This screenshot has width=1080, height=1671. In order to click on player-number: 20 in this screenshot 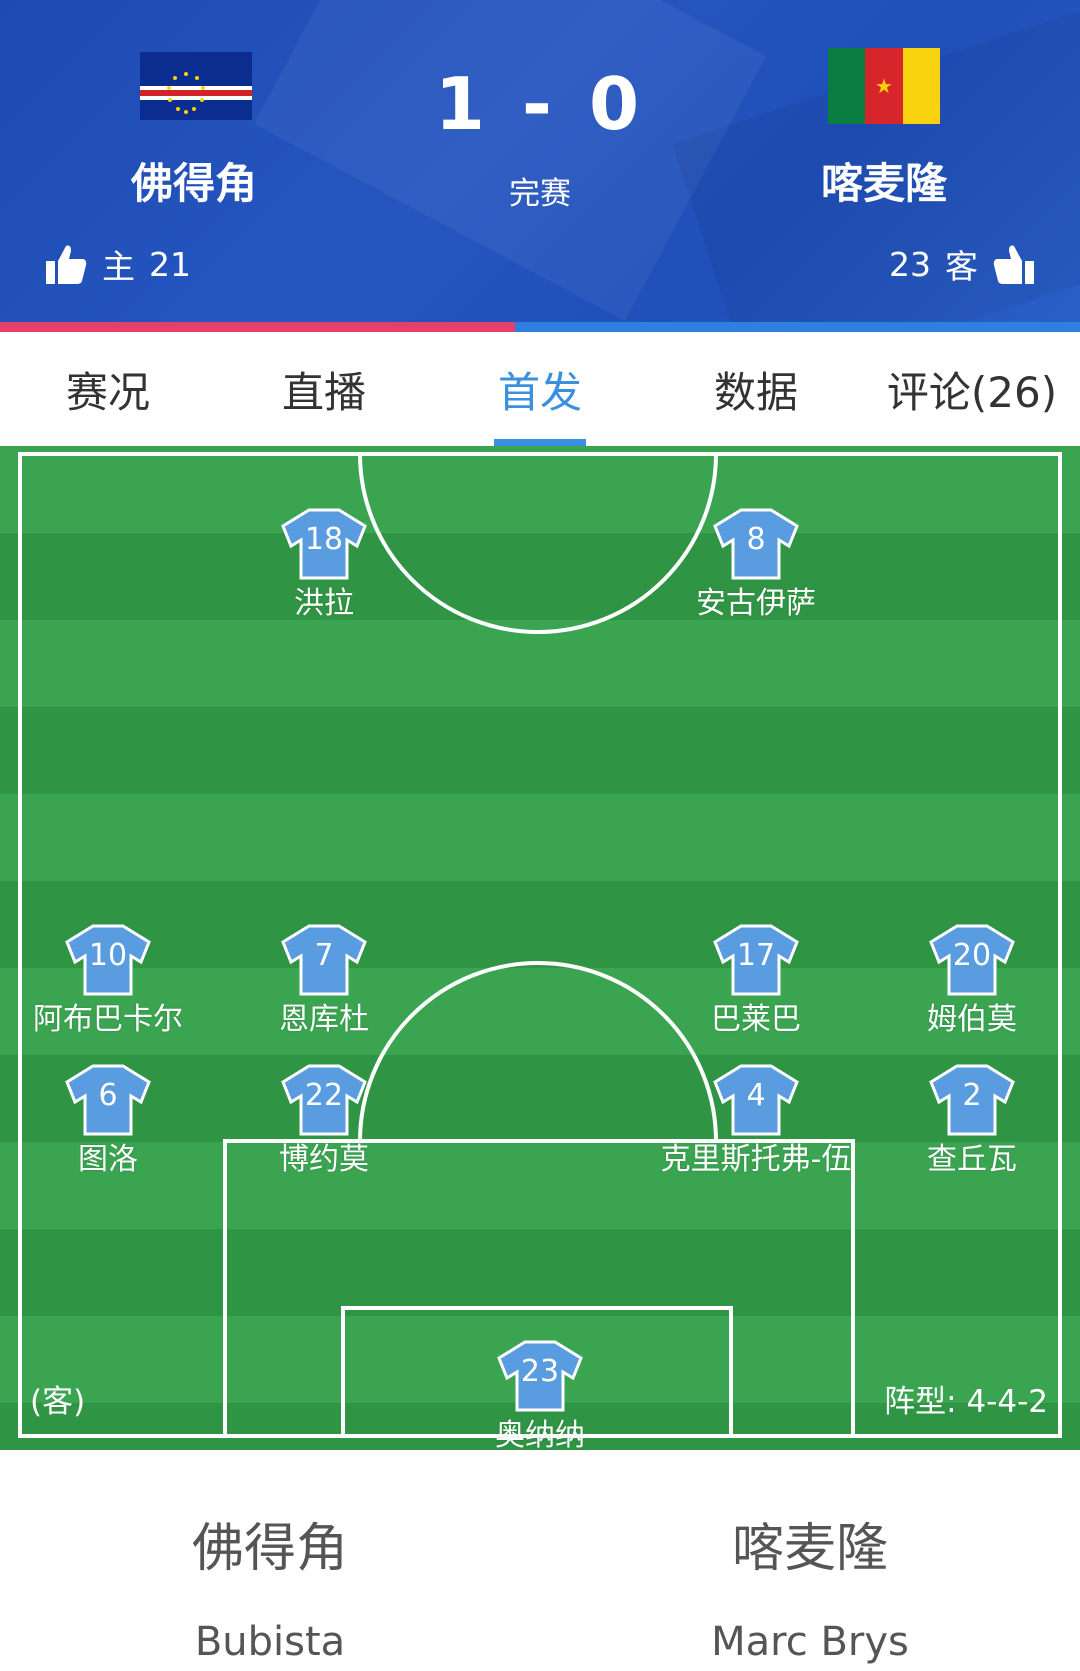, I will do `click(972, 955)`.